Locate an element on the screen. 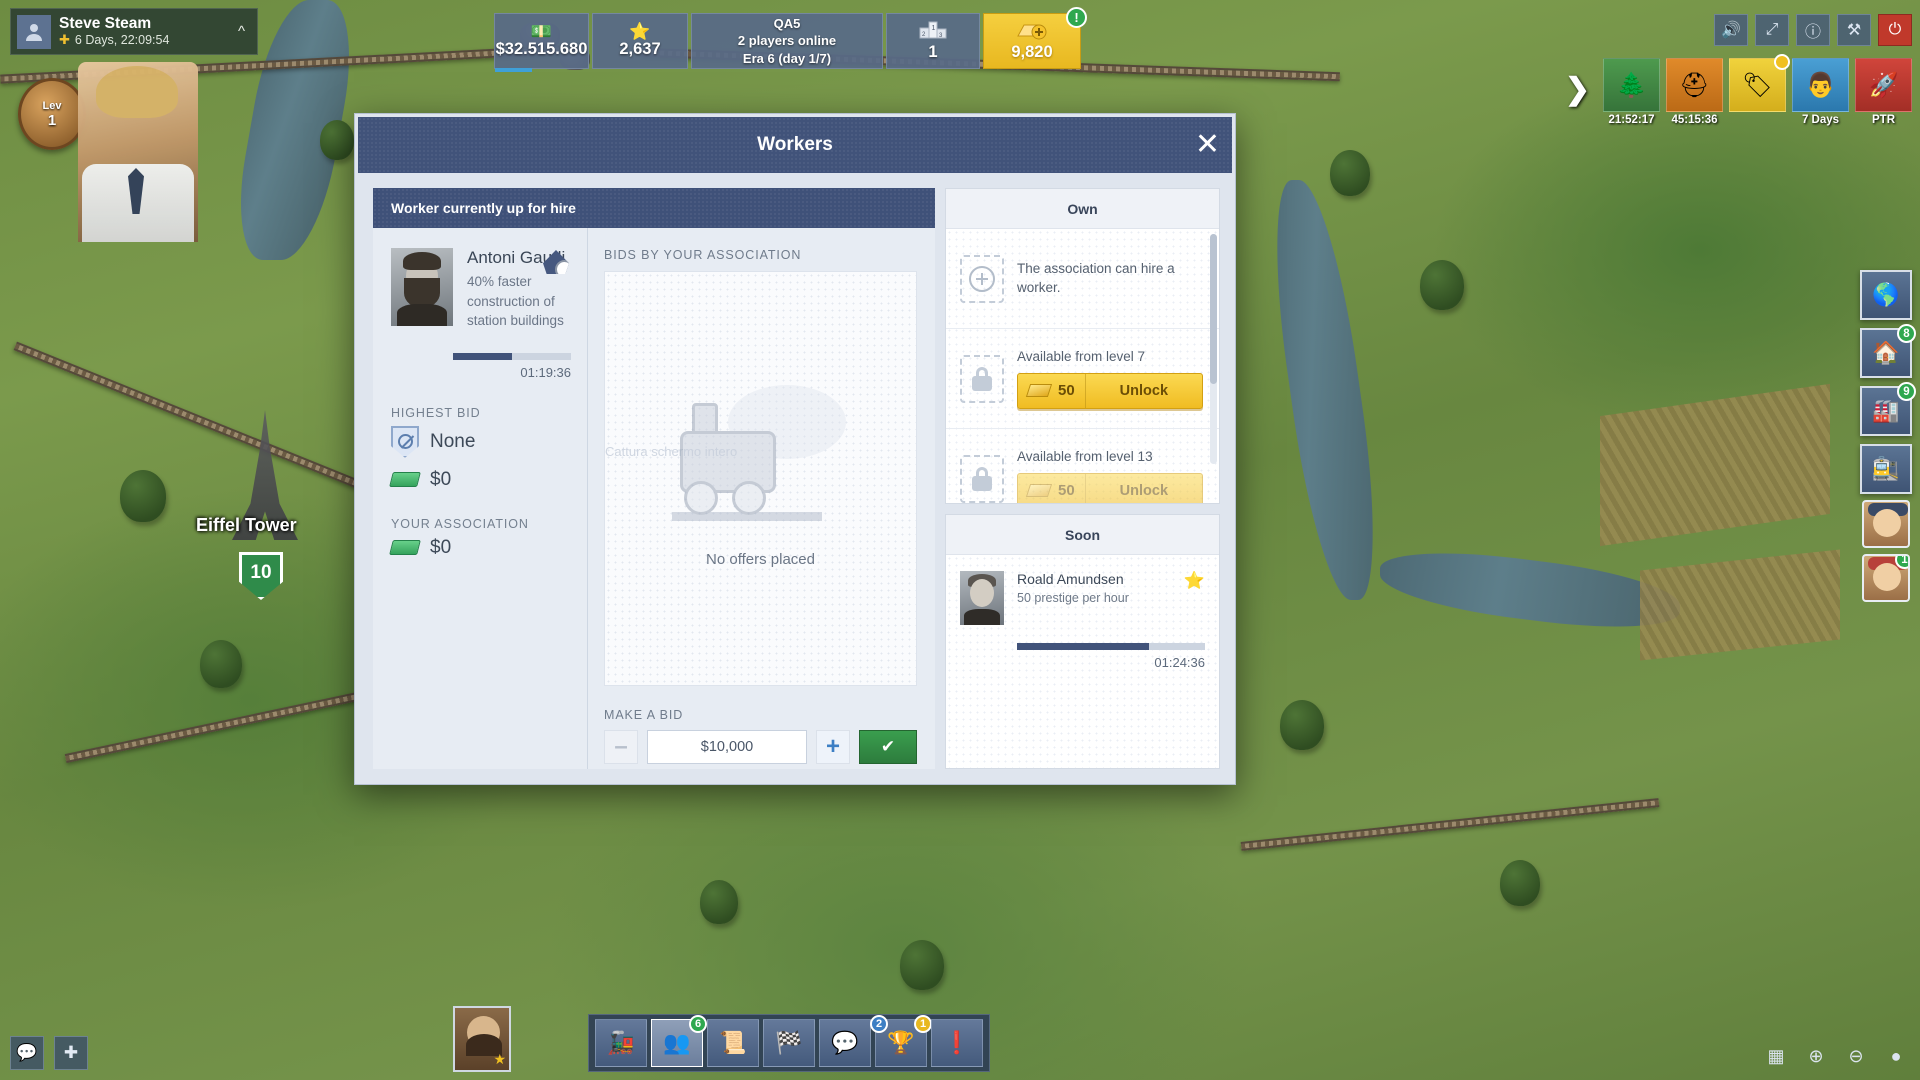 This screenshot has width=1920, height=1080. workers-badge: 6 is located at coordinates (698, 1024).